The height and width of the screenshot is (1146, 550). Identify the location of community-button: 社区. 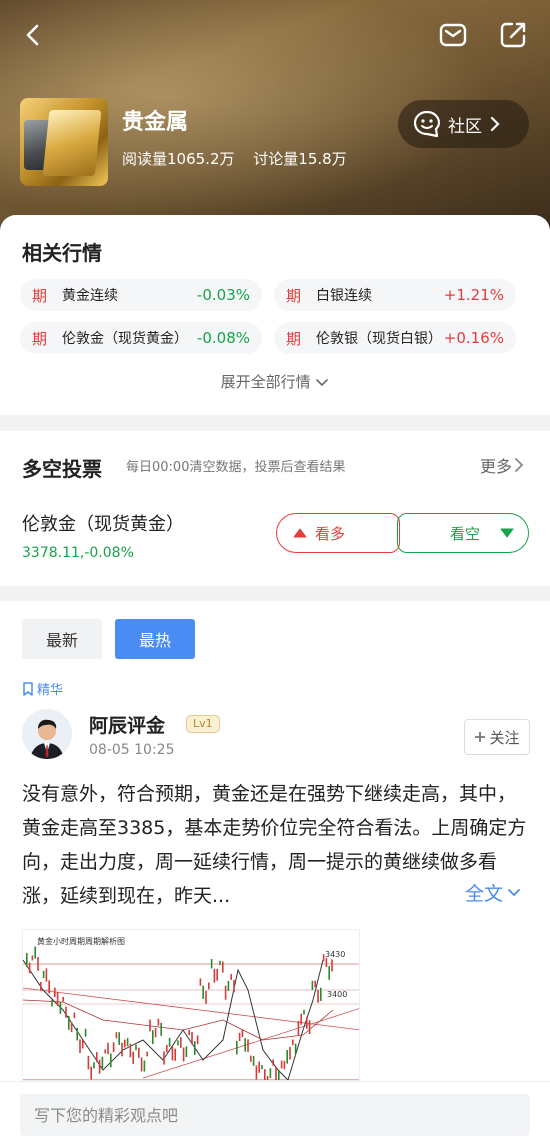
(463, 124).